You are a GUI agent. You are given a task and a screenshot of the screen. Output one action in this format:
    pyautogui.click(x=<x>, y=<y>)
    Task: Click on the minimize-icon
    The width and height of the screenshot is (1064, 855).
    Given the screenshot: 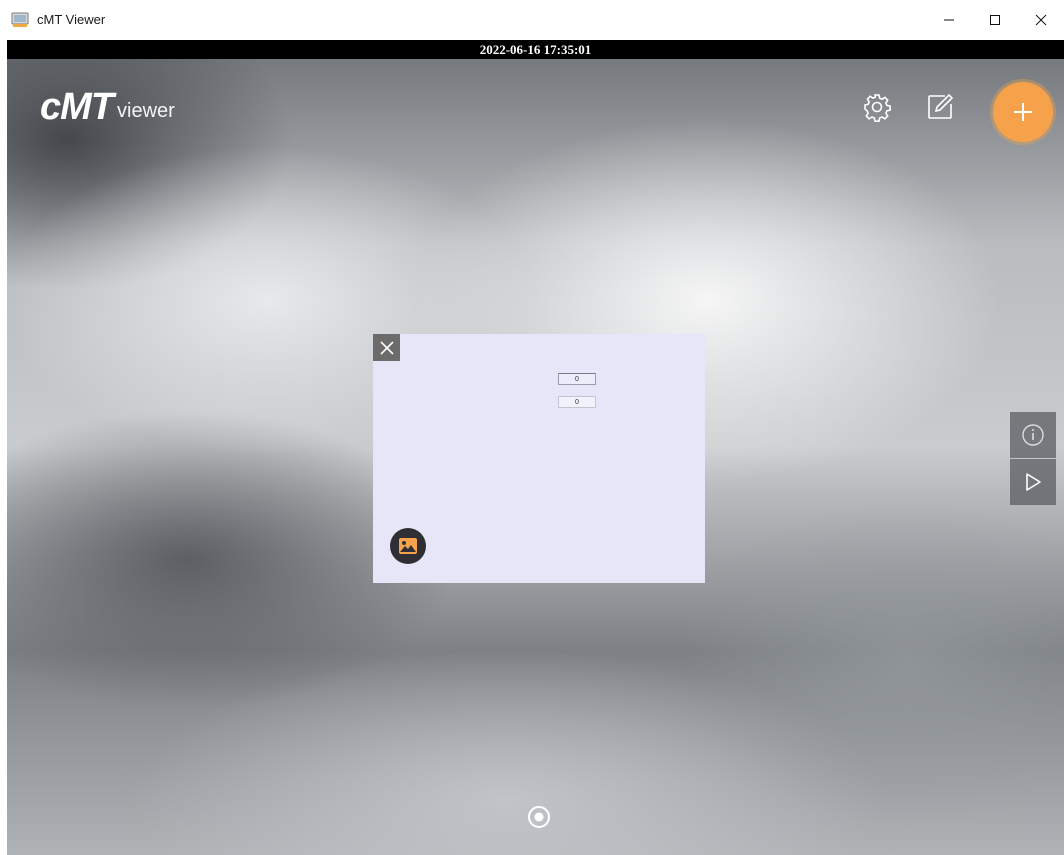 What is the action you would take?
    pyautogui.click(x=949, y=20)
    